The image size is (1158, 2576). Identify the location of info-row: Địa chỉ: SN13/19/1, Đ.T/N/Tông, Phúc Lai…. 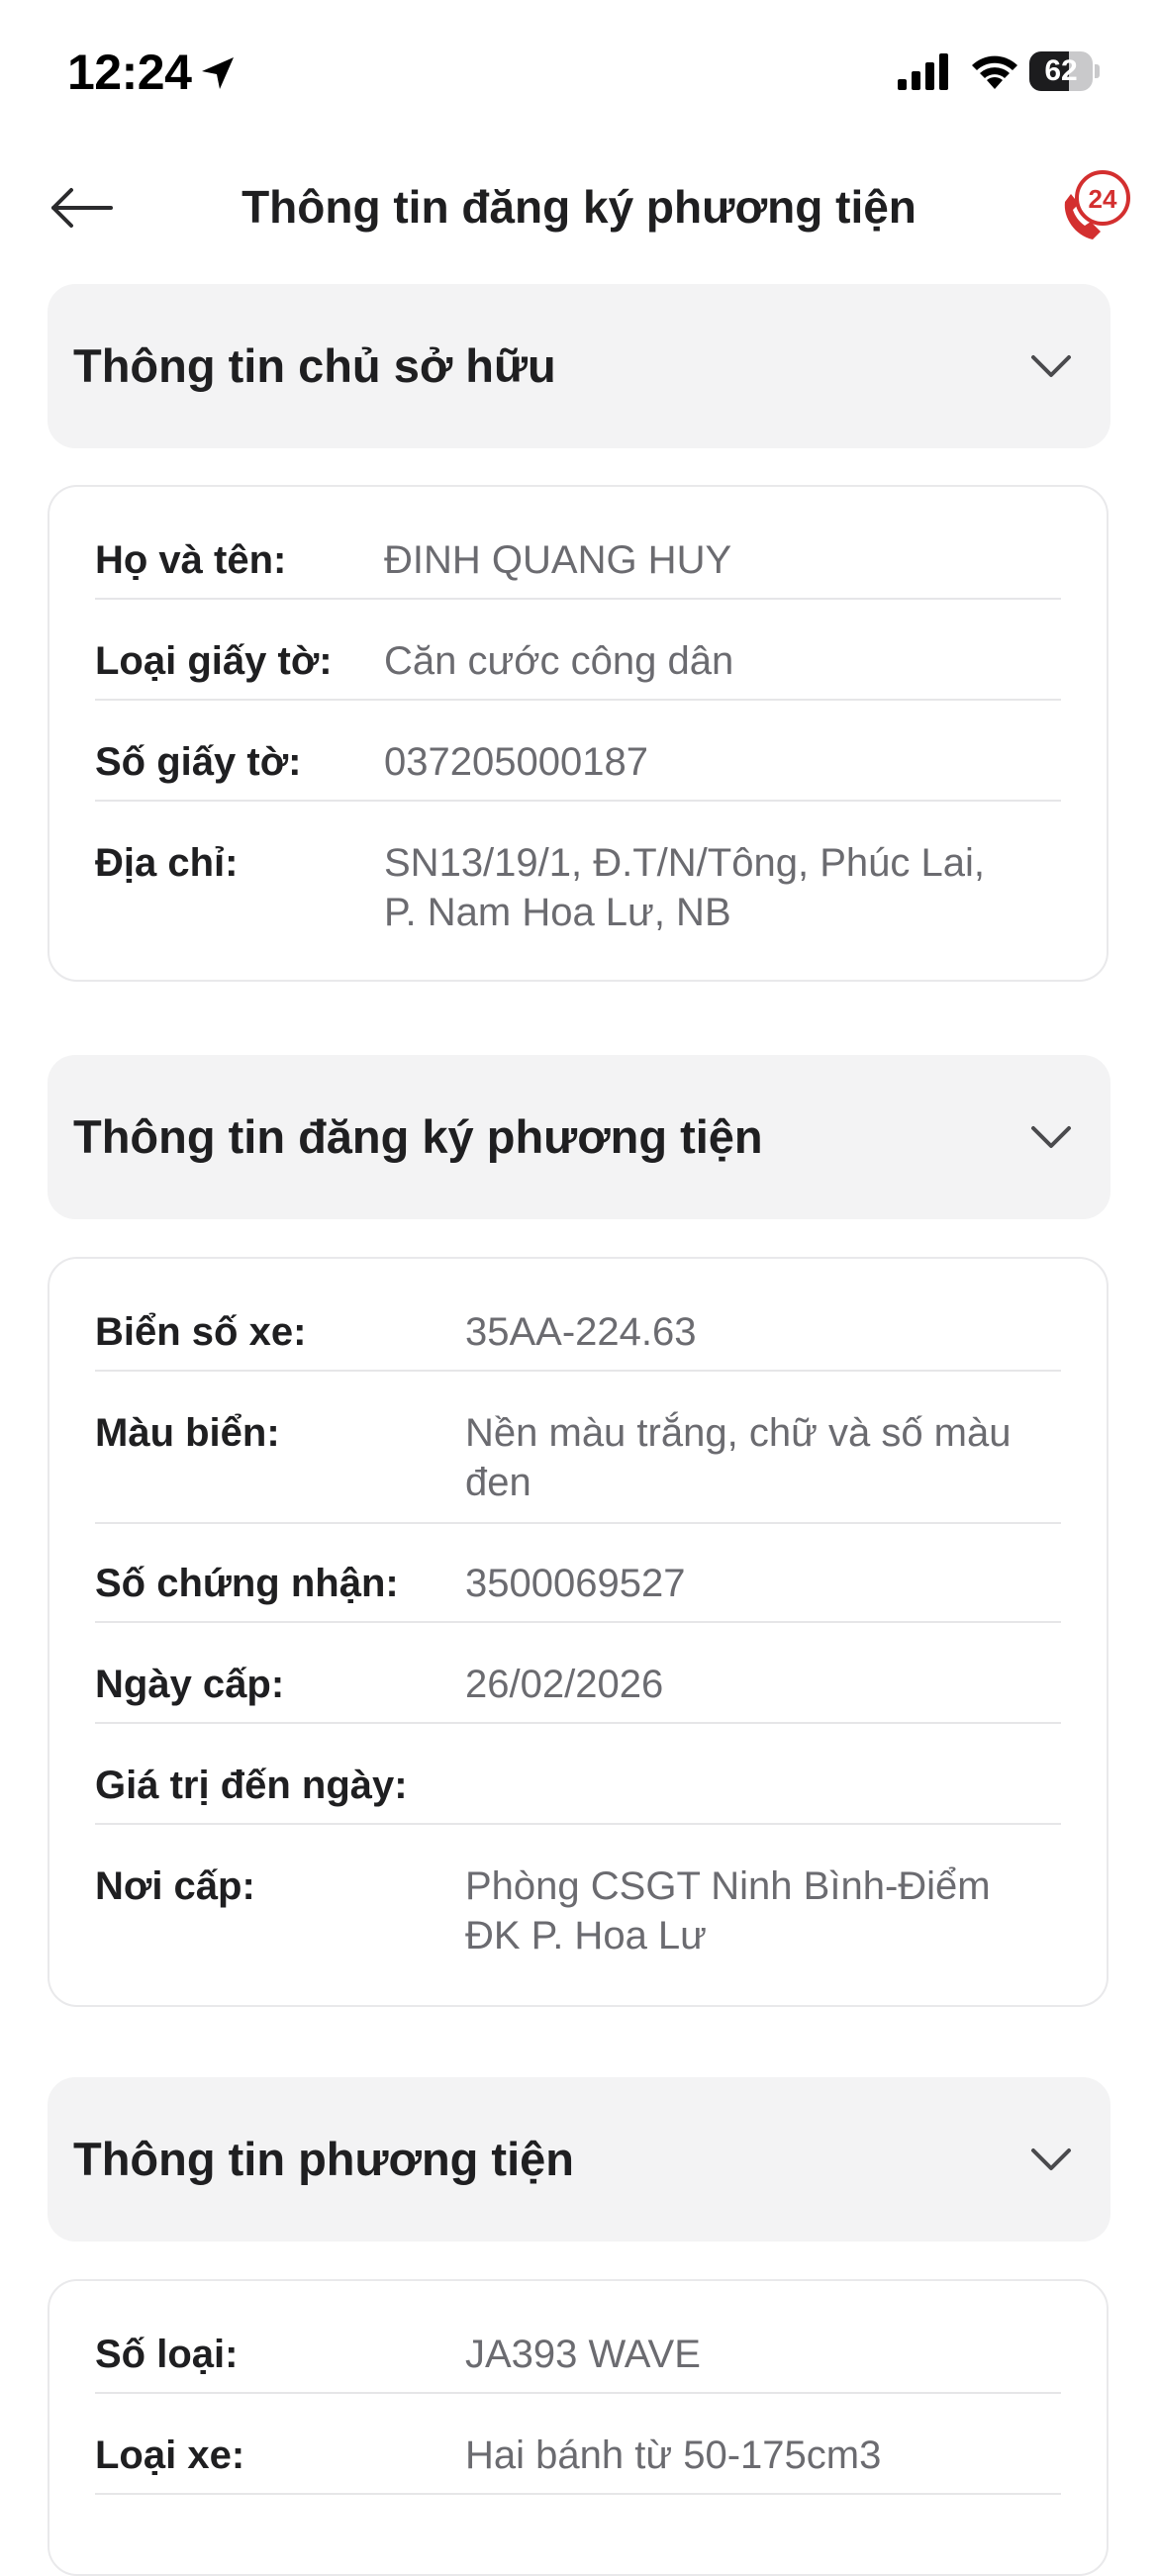
(578, 891).